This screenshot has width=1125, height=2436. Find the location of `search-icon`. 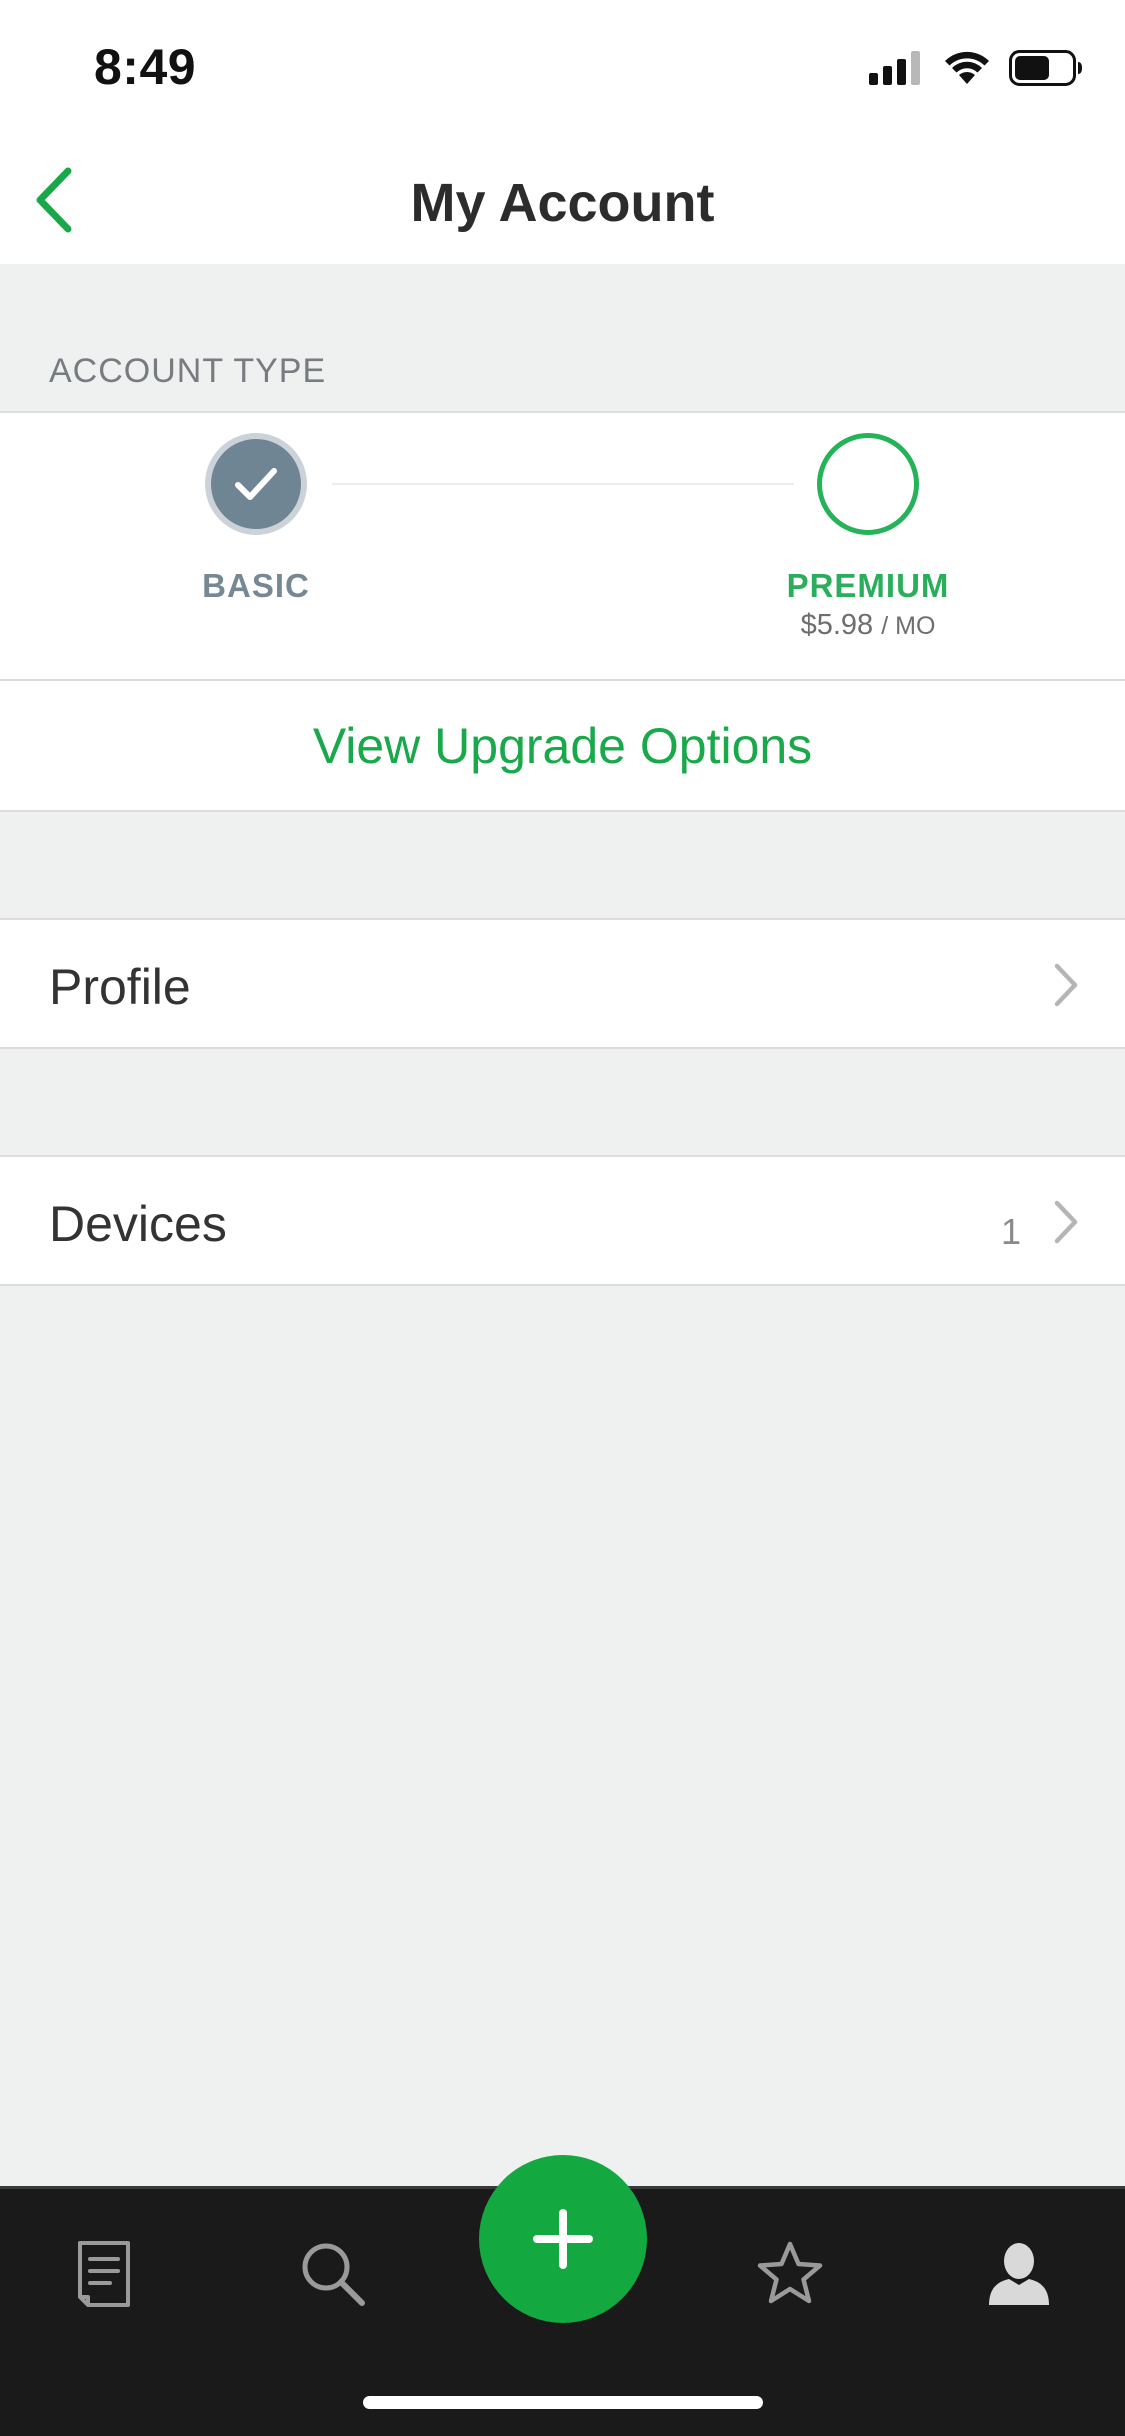

search-icon is located at coordinates (333, 2274).